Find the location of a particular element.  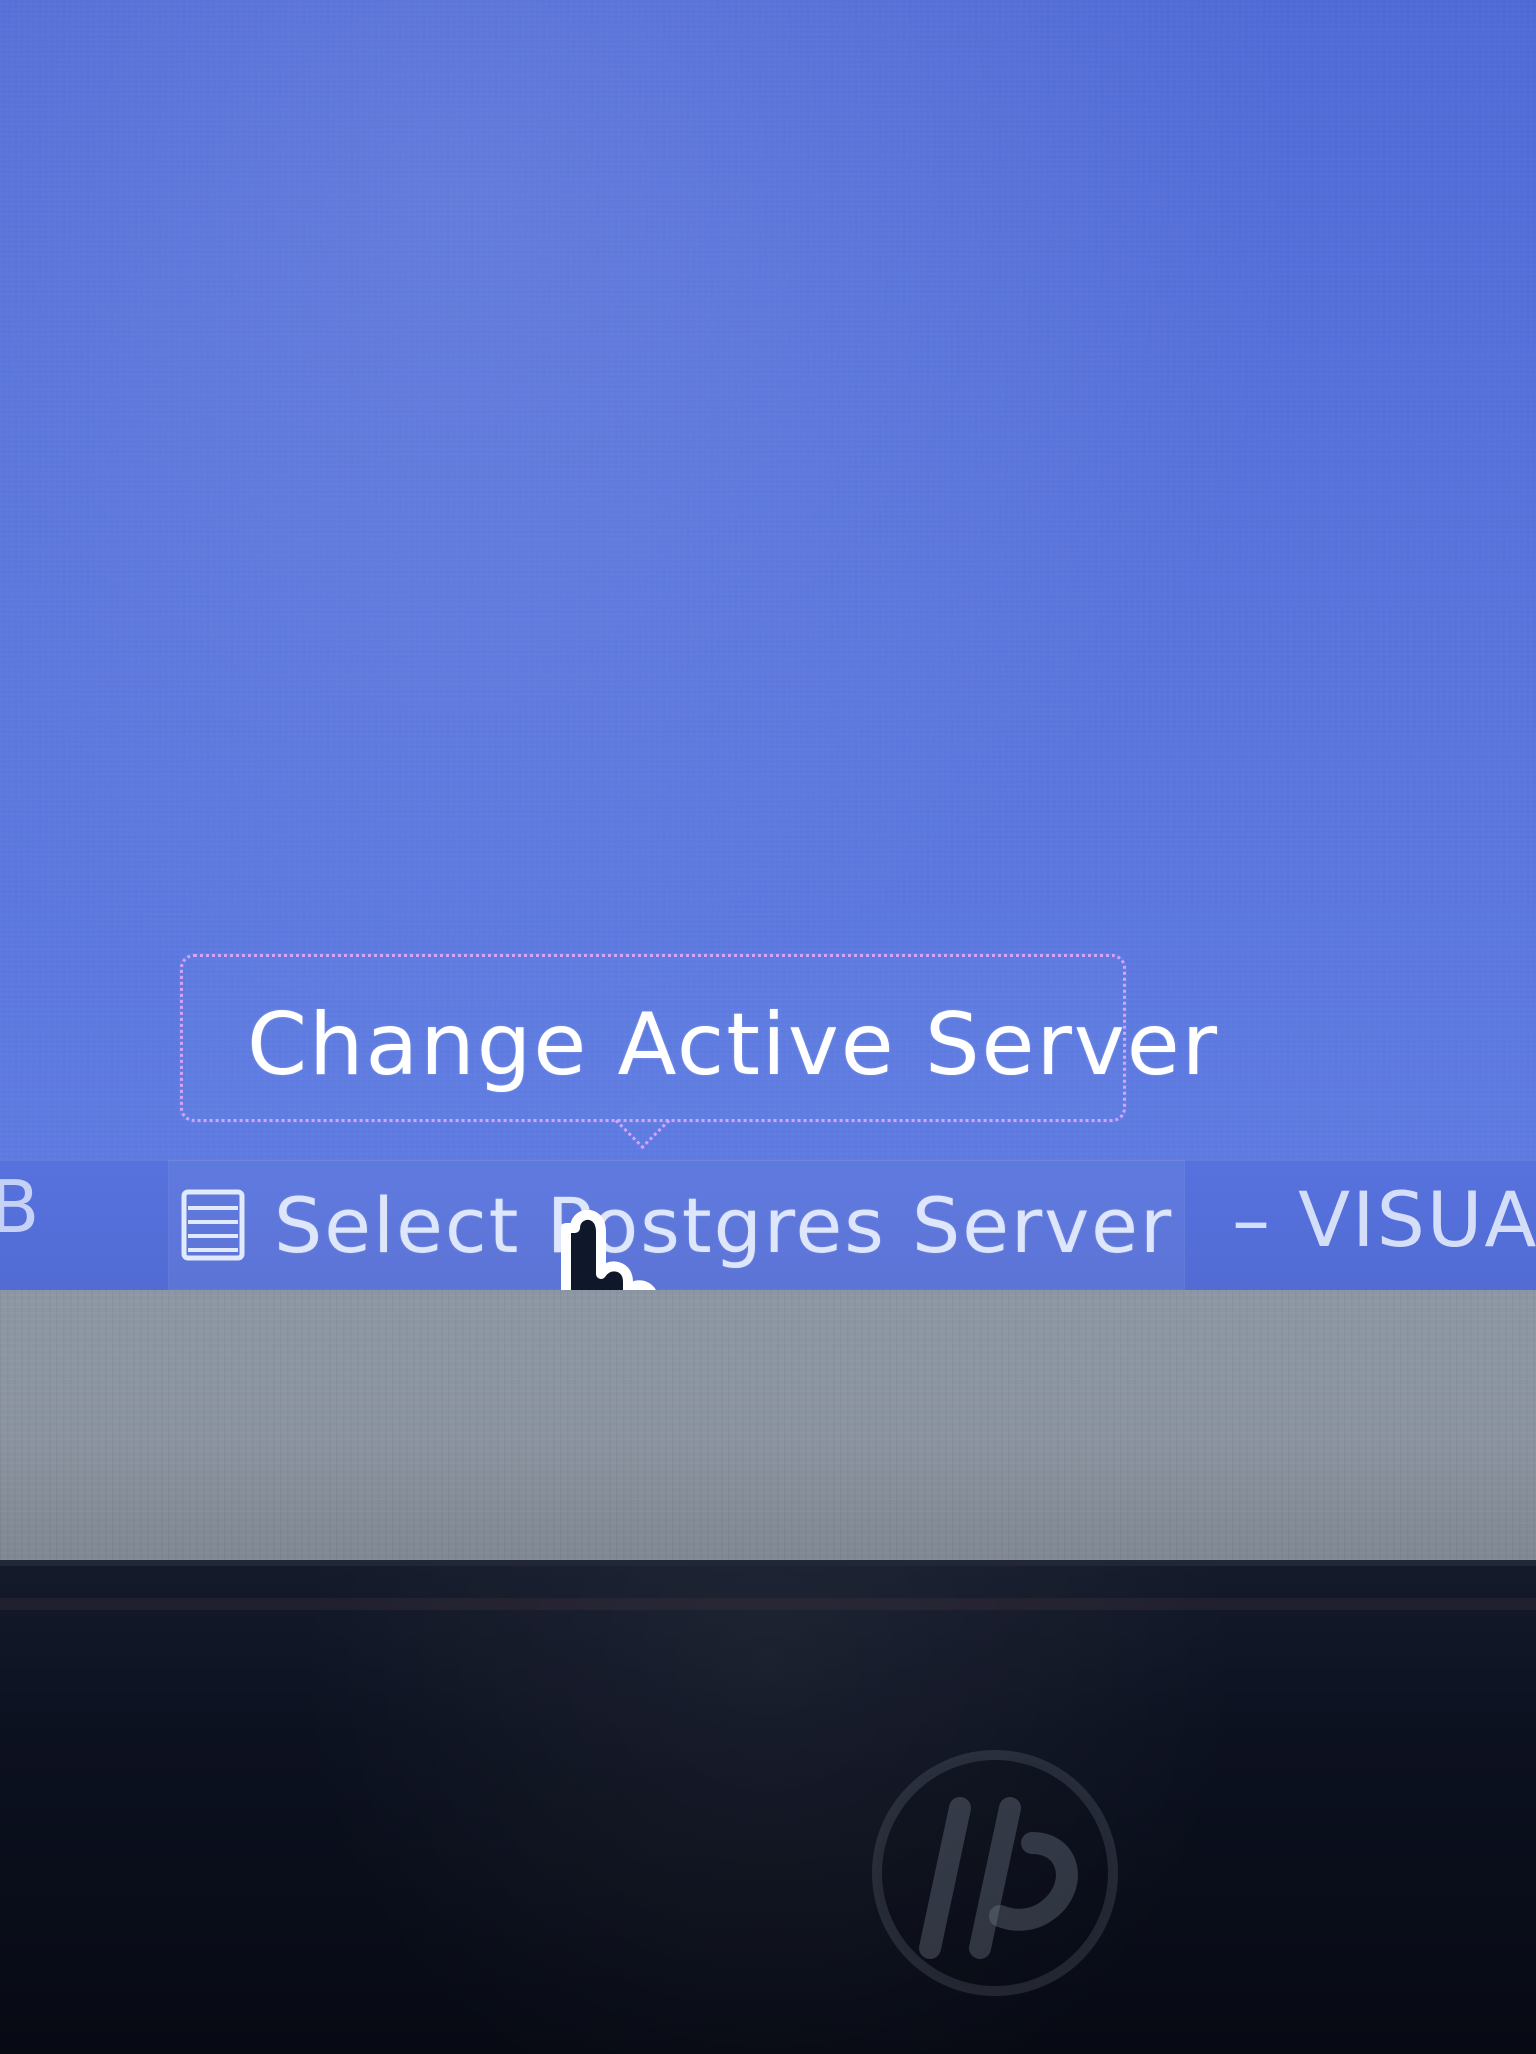

status-bar-left-fragment: B is located at coordinates (20, 1207).